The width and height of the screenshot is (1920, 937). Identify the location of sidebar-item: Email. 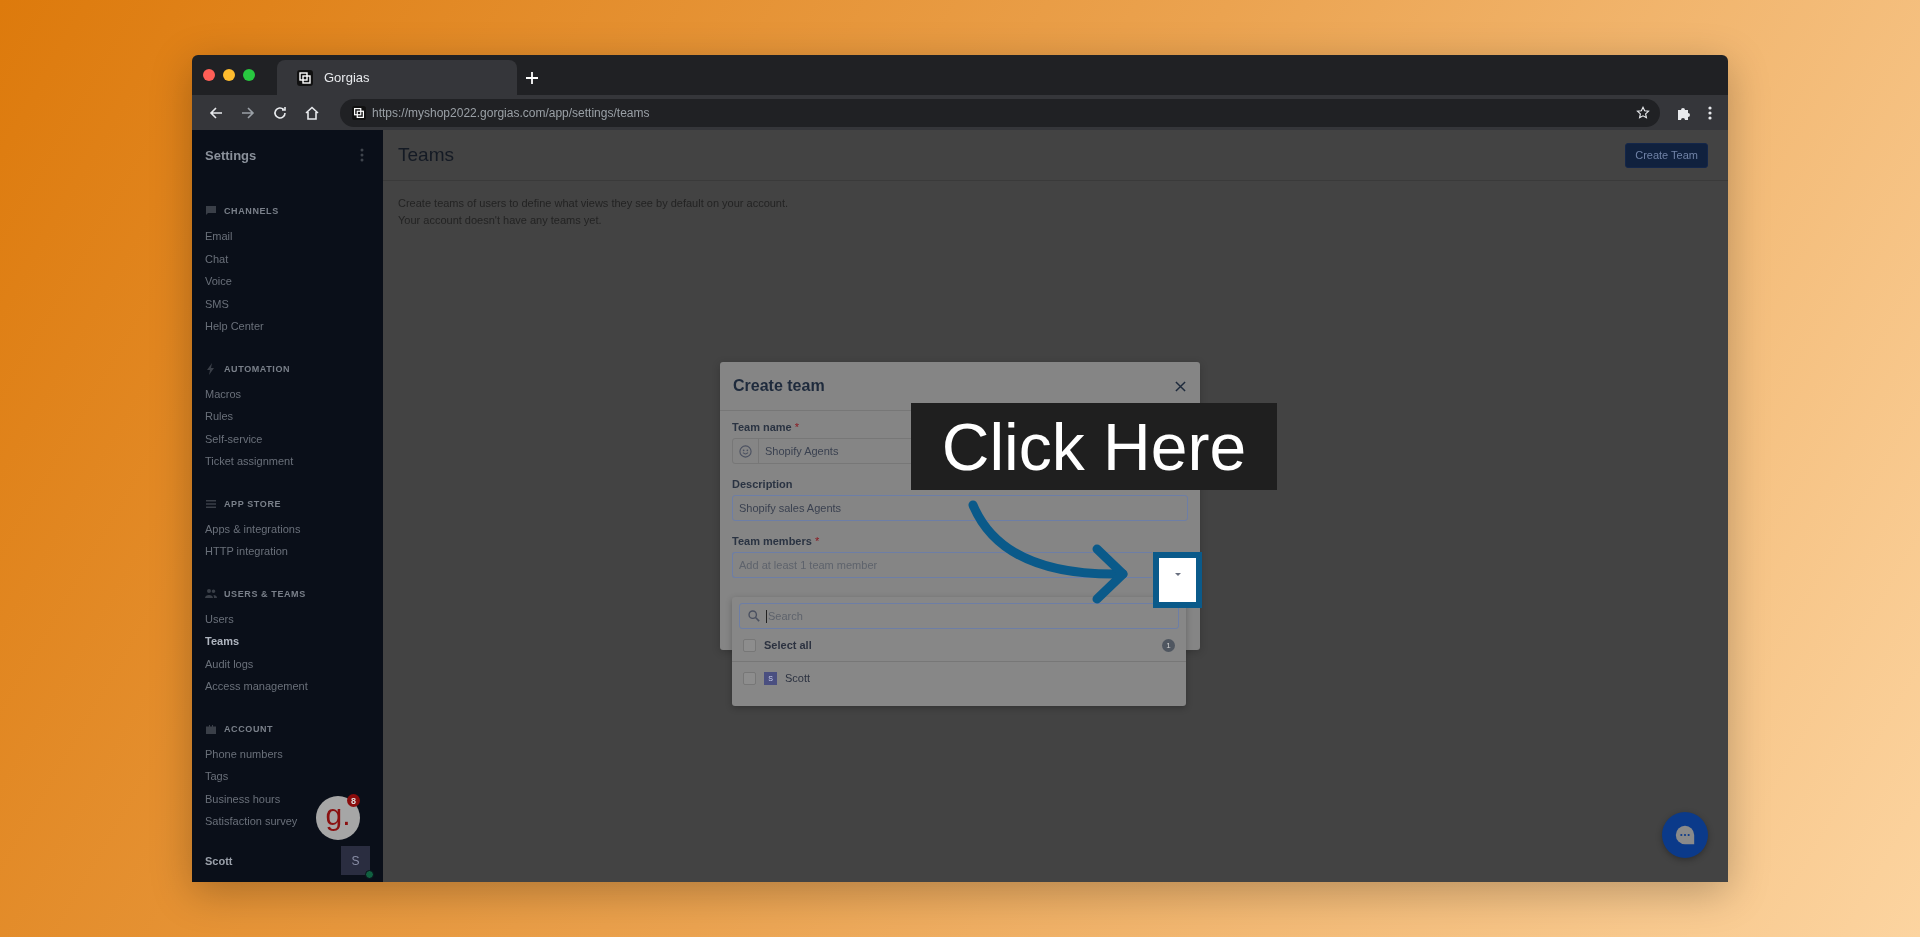
(219, 236).